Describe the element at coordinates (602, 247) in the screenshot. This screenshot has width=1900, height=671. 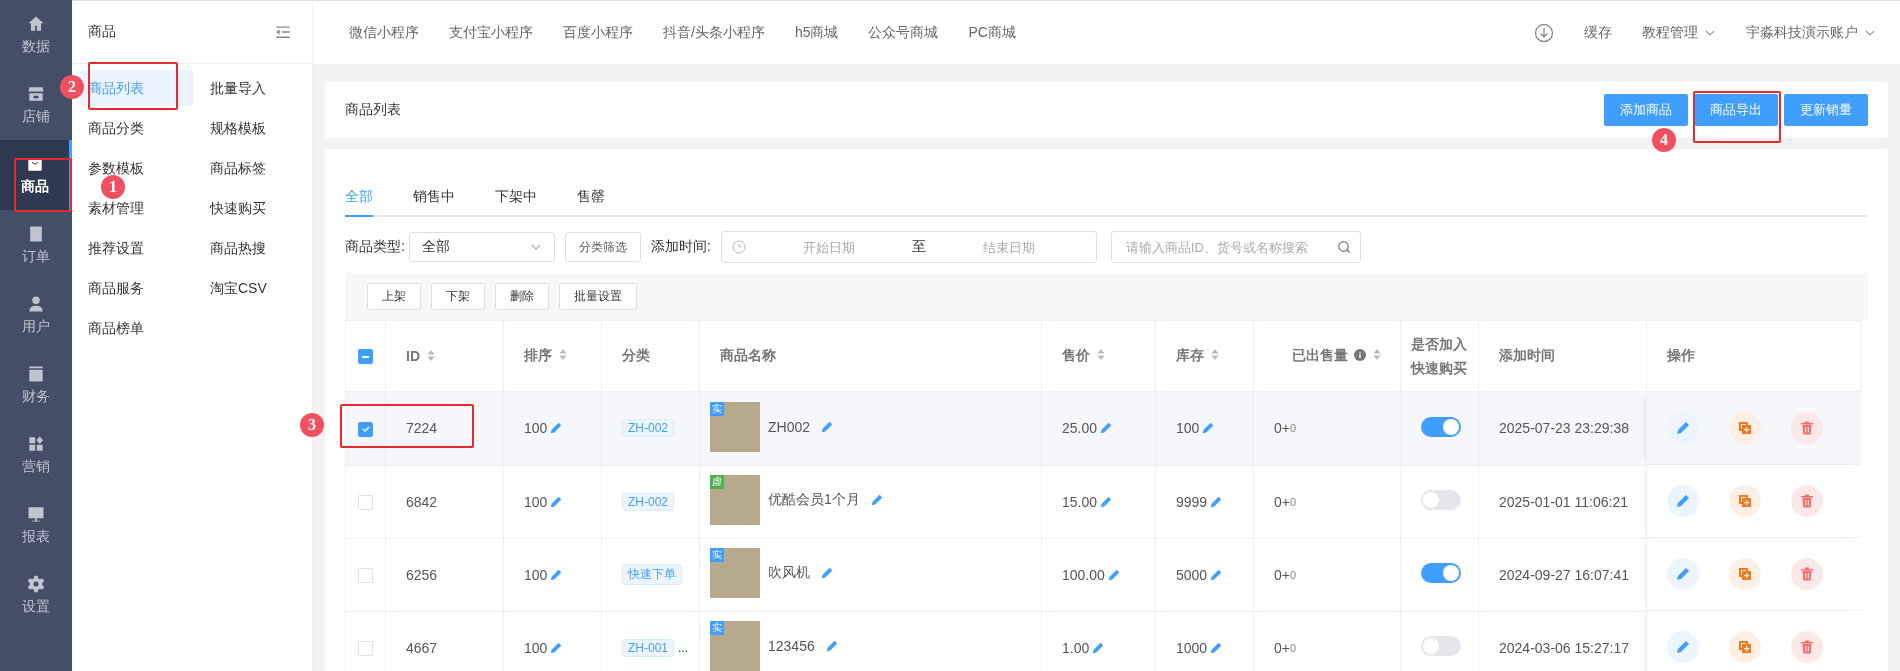
I see `category-filter-button: 分类筛选` at that location.